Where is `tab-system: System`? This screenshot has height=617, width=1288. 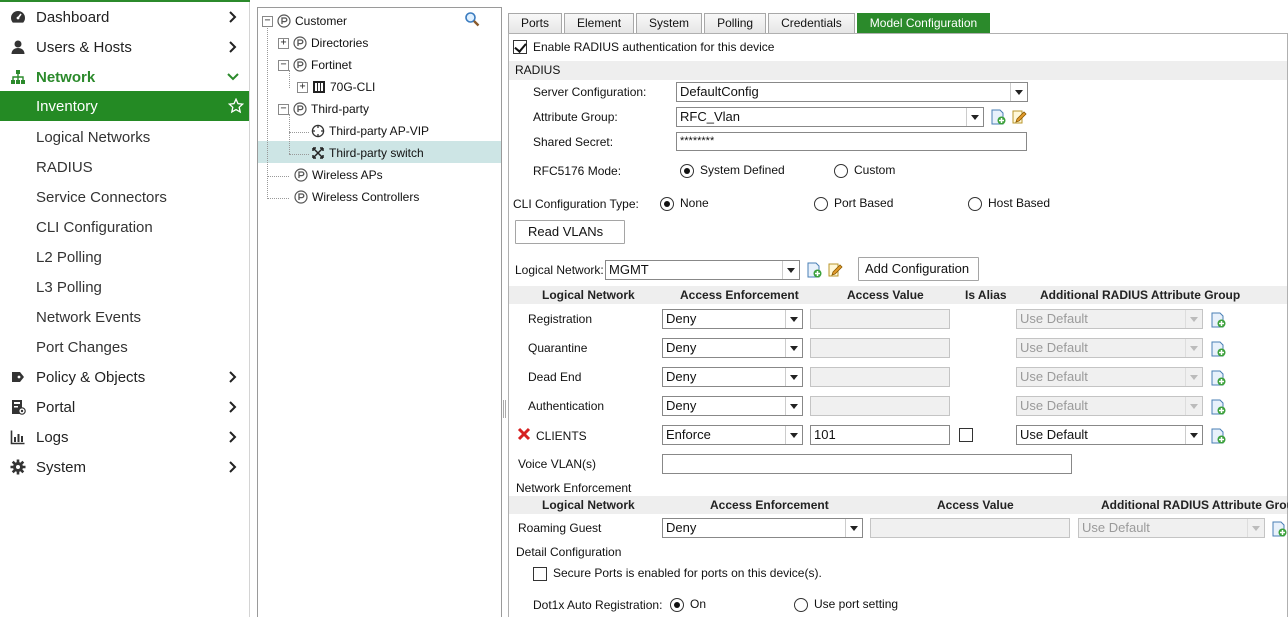 tab-system: System is located at coordinates (669, 23).